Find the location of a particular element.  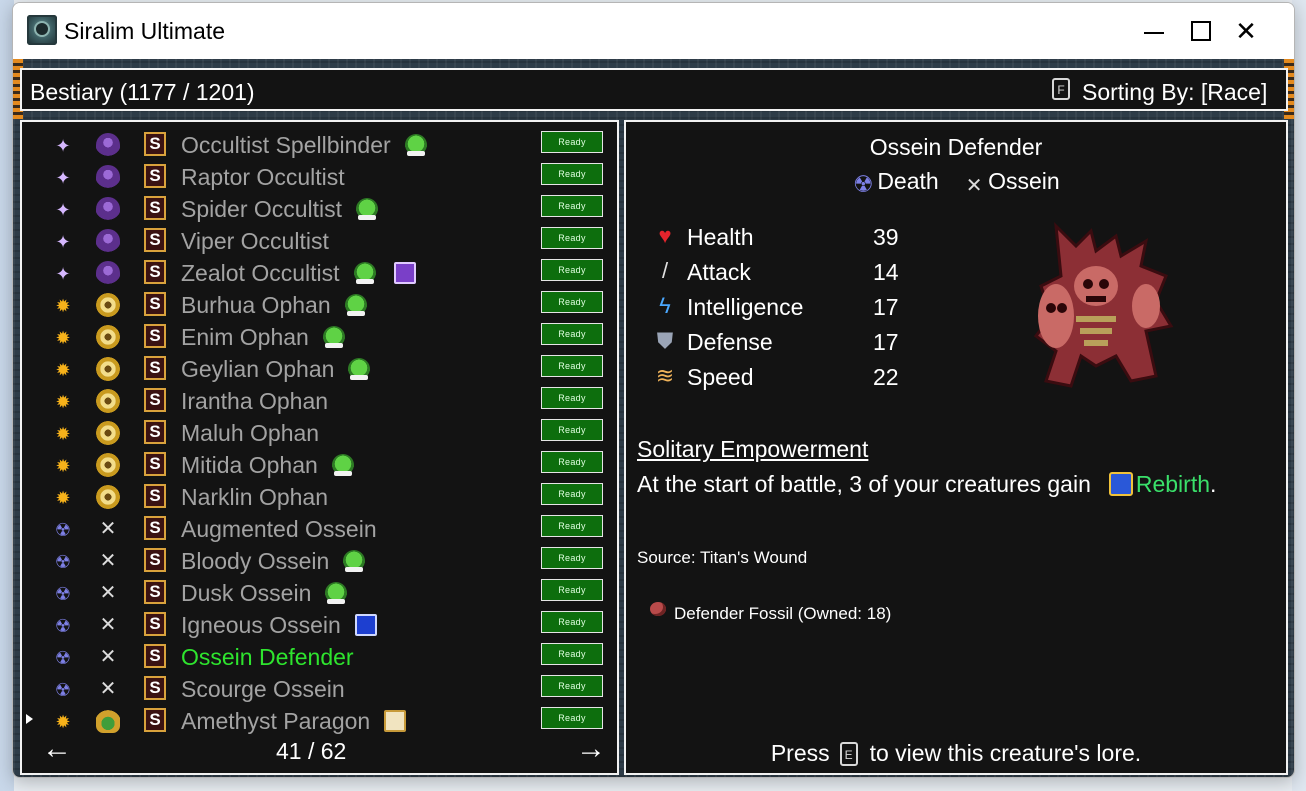

maximize-icon is located at coordinates (1201, 31).